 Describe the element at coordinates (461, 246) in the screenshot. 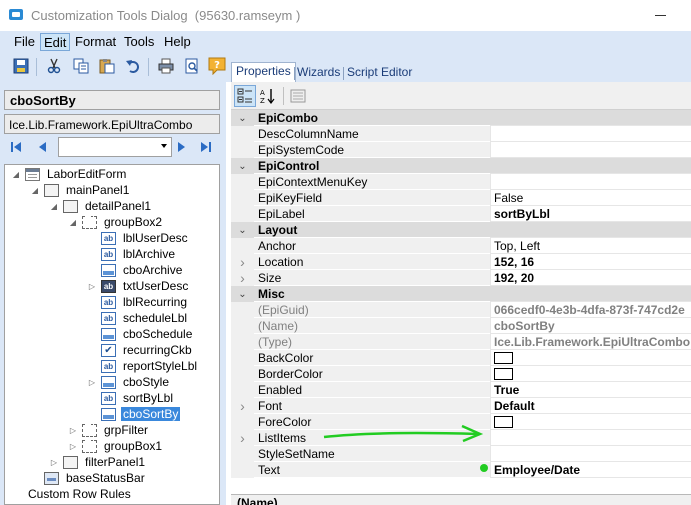

I see `property-row: Anchor Top, Left` at that location.